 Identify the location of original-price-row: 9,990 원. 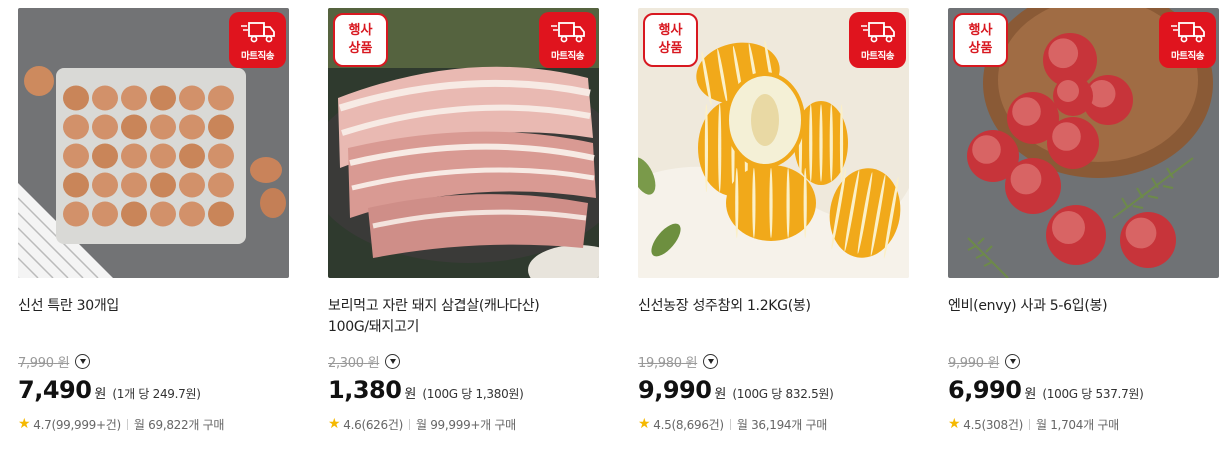
(1083, 361).